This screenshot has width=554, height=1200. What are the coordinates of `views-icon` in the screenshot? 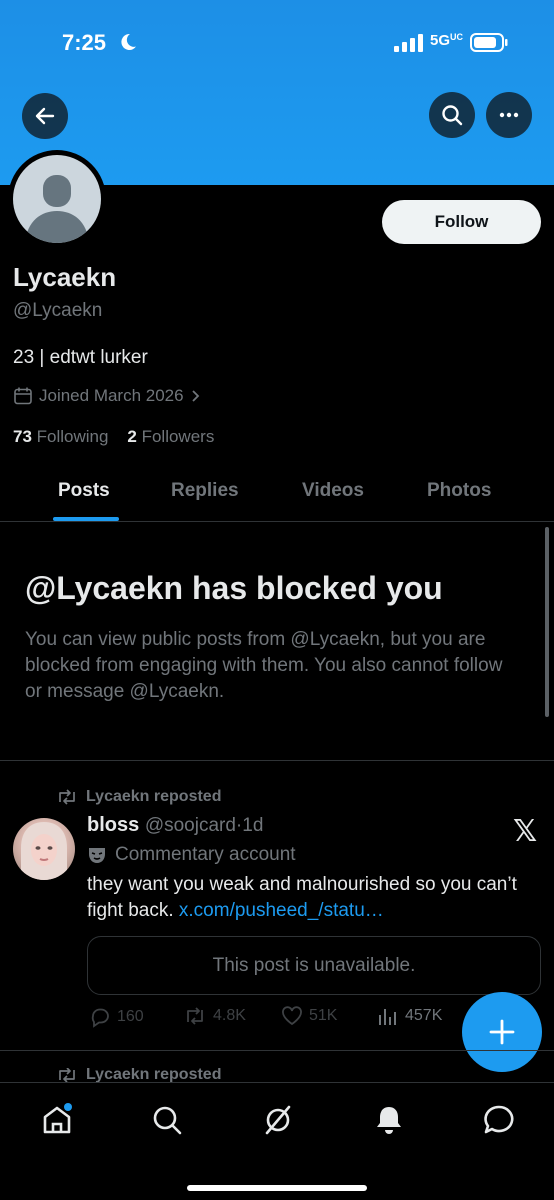 It's located at (387, 1017).